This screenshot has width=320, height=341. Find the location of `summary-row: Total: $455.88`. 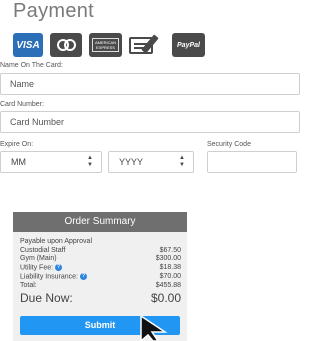

summary-row: Total: $455.88 is located at coordinates (100, 286).